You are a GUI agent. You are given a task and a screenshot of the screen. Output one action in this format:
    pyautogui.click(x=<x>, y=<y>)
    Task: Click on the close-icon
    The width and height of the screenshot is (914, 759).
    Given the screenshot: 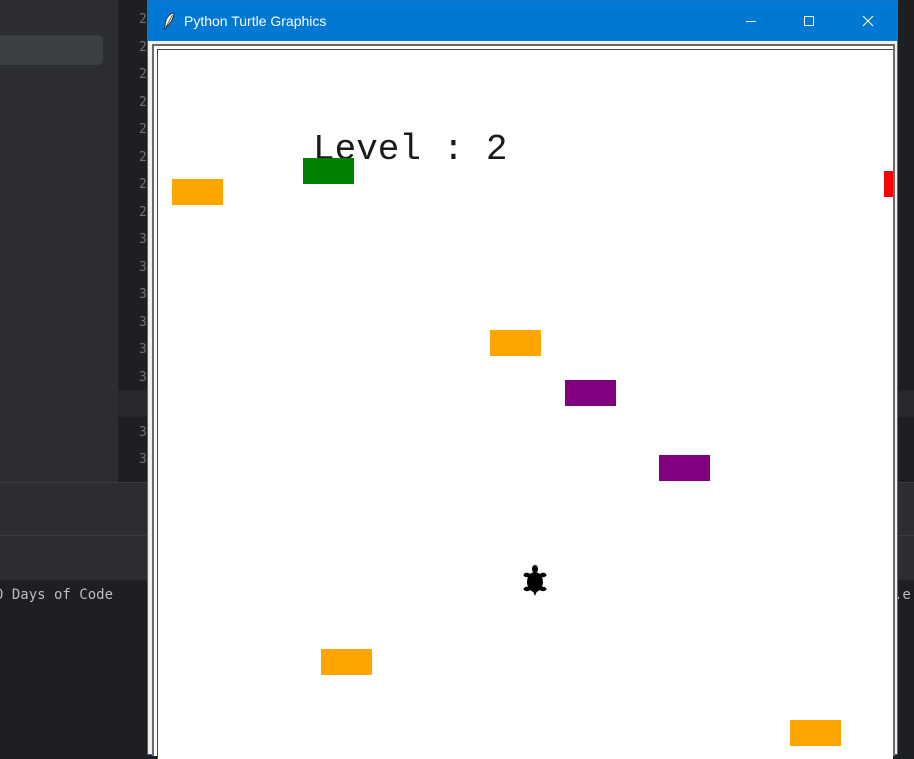 What is the action you would take?
    pyautogui.click(x=868, y=21)
    